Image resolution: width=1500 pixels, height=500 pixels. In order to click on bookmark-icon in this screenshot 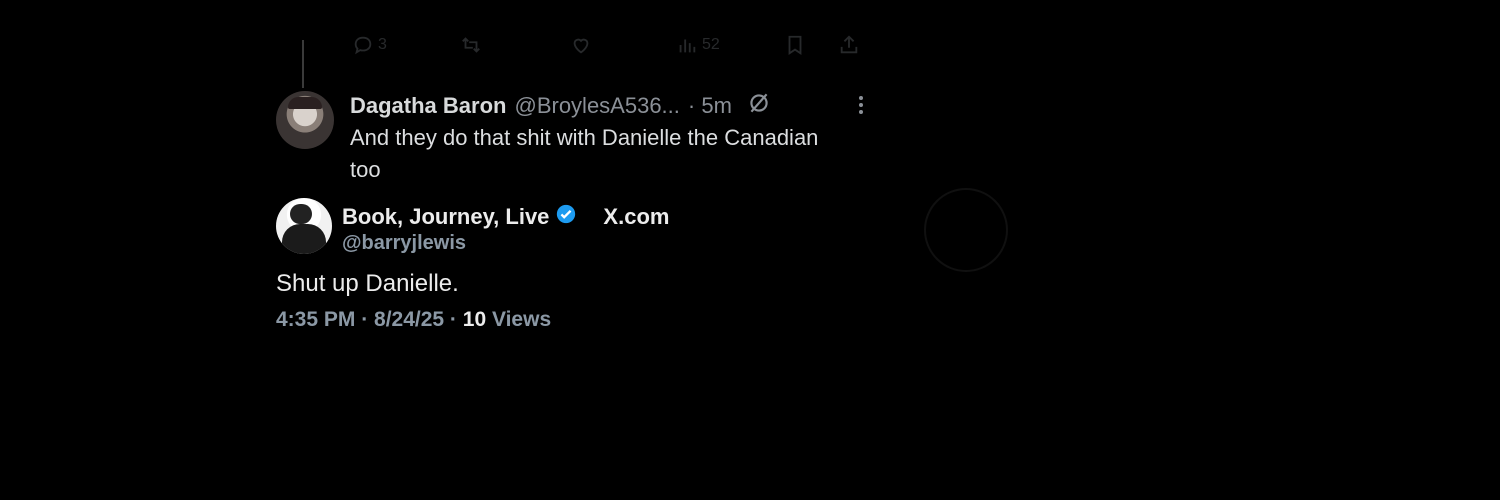, I will do `click(795, 45)`.